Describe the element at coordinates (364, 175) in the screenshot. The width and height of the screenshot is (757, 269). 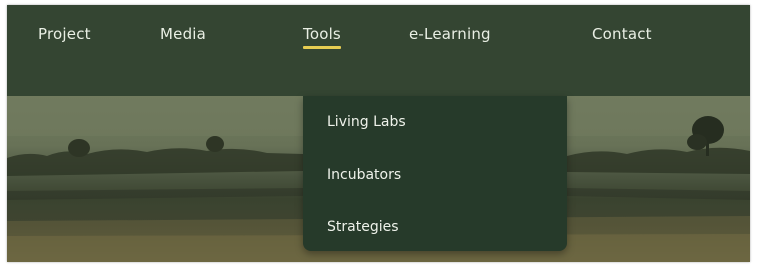
I see `dropdown-item-incubators: Incubators` at that location.